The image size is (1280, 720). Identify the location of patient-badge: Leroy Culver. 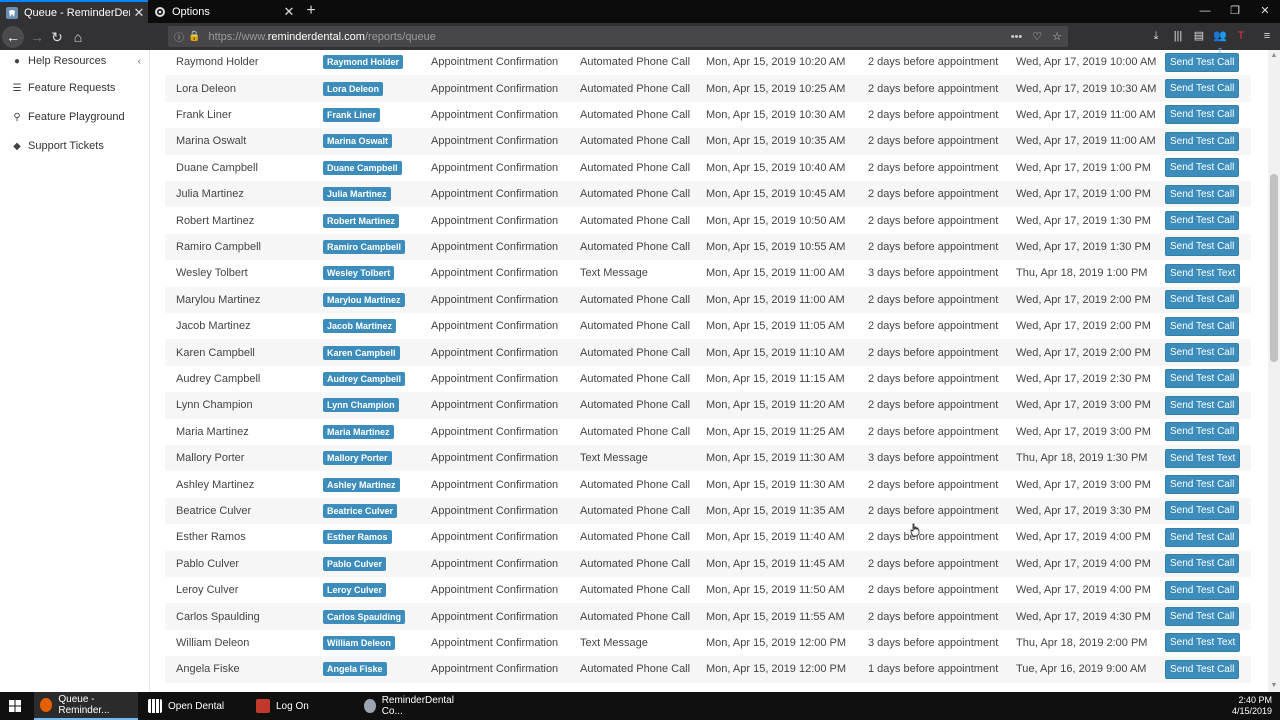
(355, 590).